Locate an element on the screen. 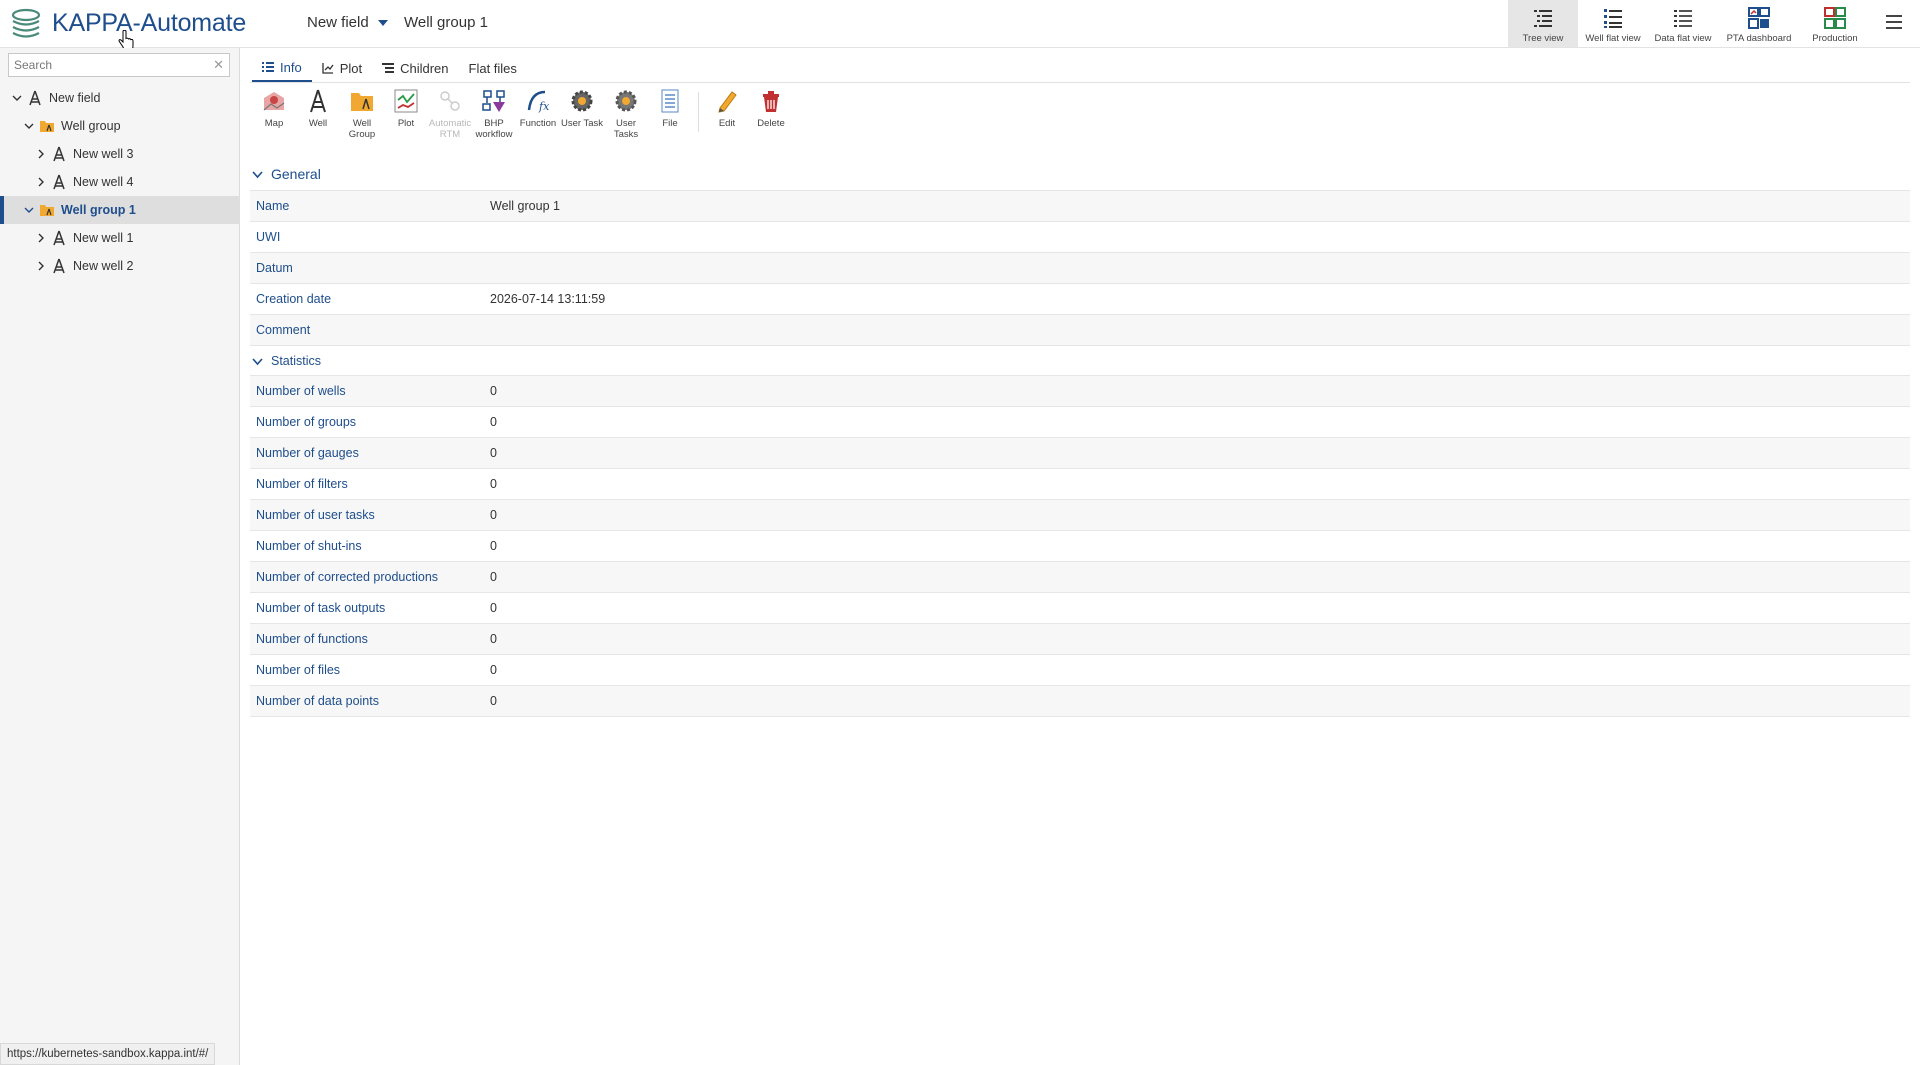 Image resolution: width=1920 pixels, height=1065 pixels. pta-dashboard-label: PTA dashboard is located at coordinates (1759, 38).